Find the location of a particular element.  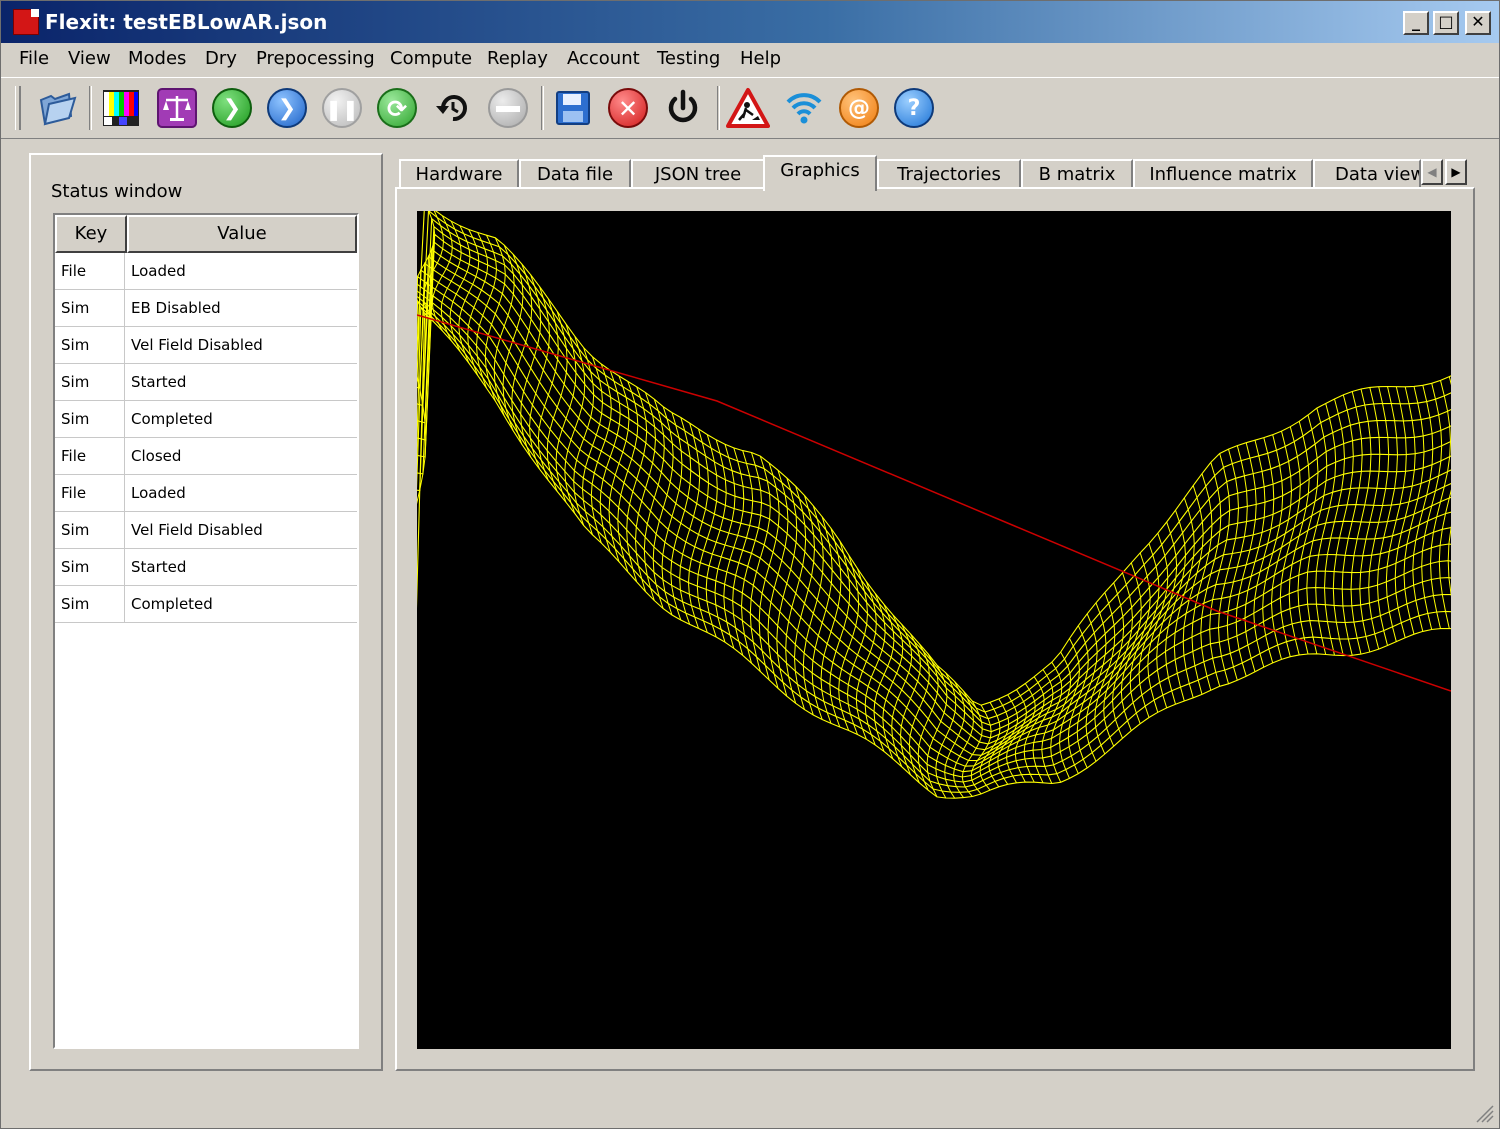

tab-influence-matrix: Influence matrix is located at coordinates (1223, 174).